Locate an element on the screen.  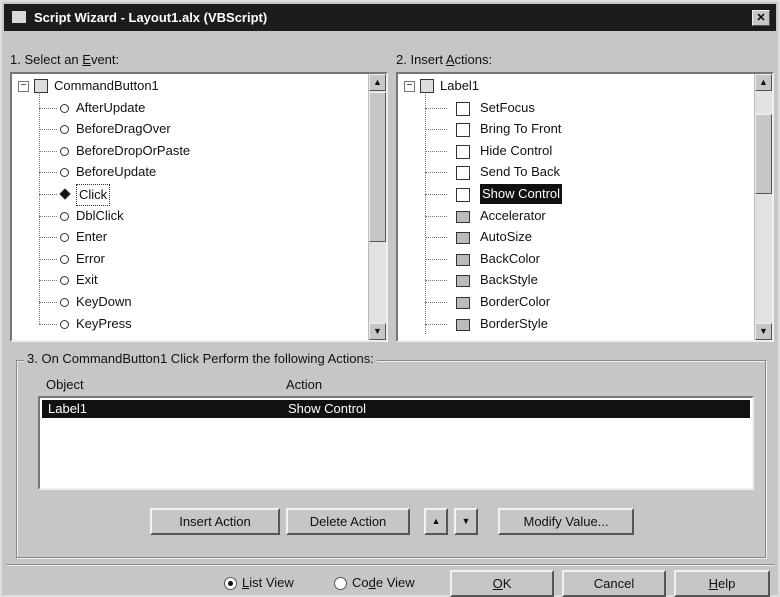
event-item: Error is located at coordinates (90, 259).